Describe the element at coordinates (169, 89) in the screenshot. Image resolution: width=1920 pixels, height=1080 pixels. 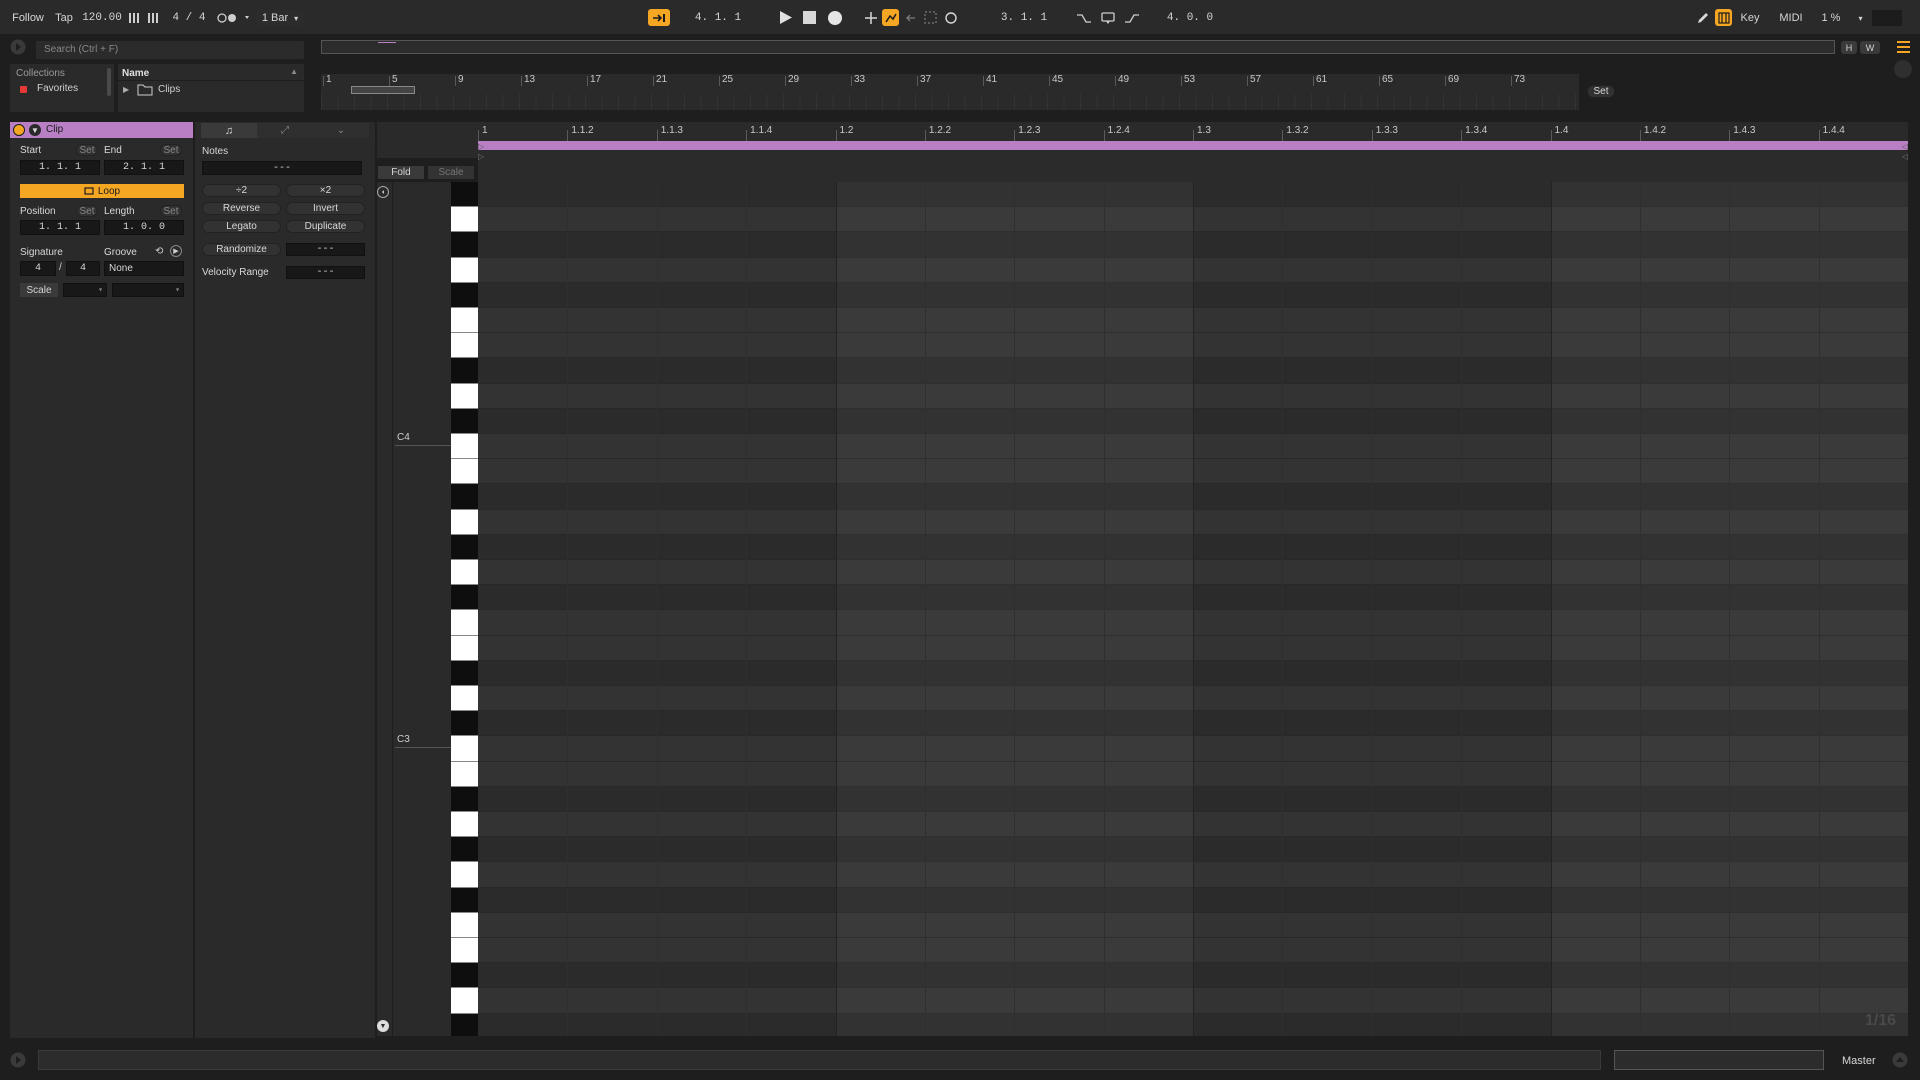
I see `list-item-clips: Clips` at that location.